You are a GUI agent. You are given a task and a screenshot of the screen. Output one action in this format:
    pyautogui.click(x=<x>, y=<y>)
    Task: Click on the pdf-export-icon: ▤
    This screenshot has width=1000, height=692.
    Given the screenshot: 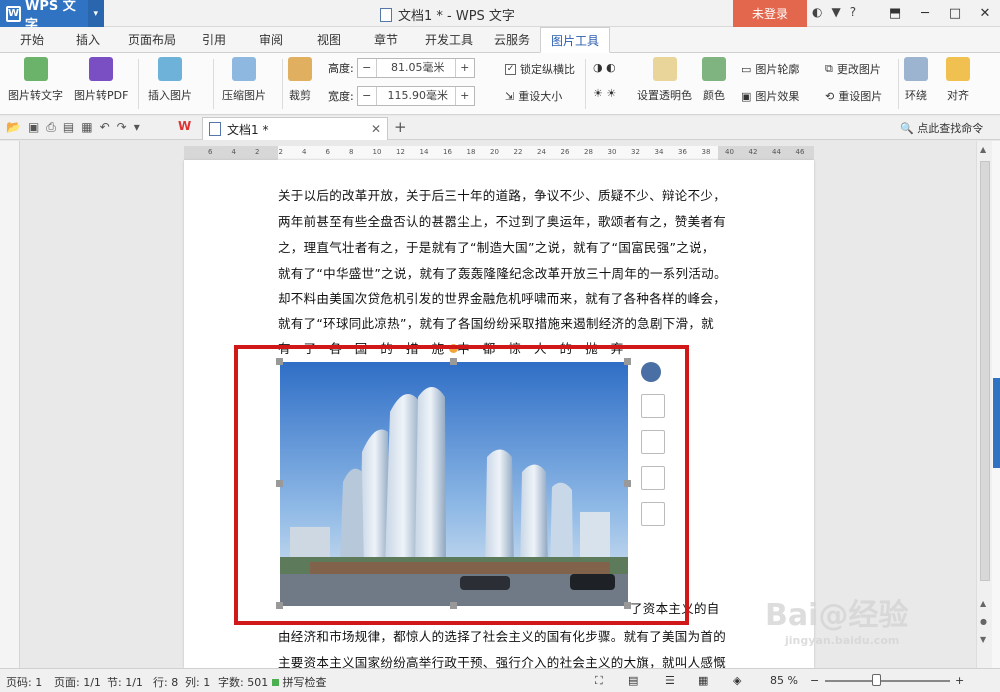 What is the action you would take?
    pyautogui.click(x=68, y=127)
    